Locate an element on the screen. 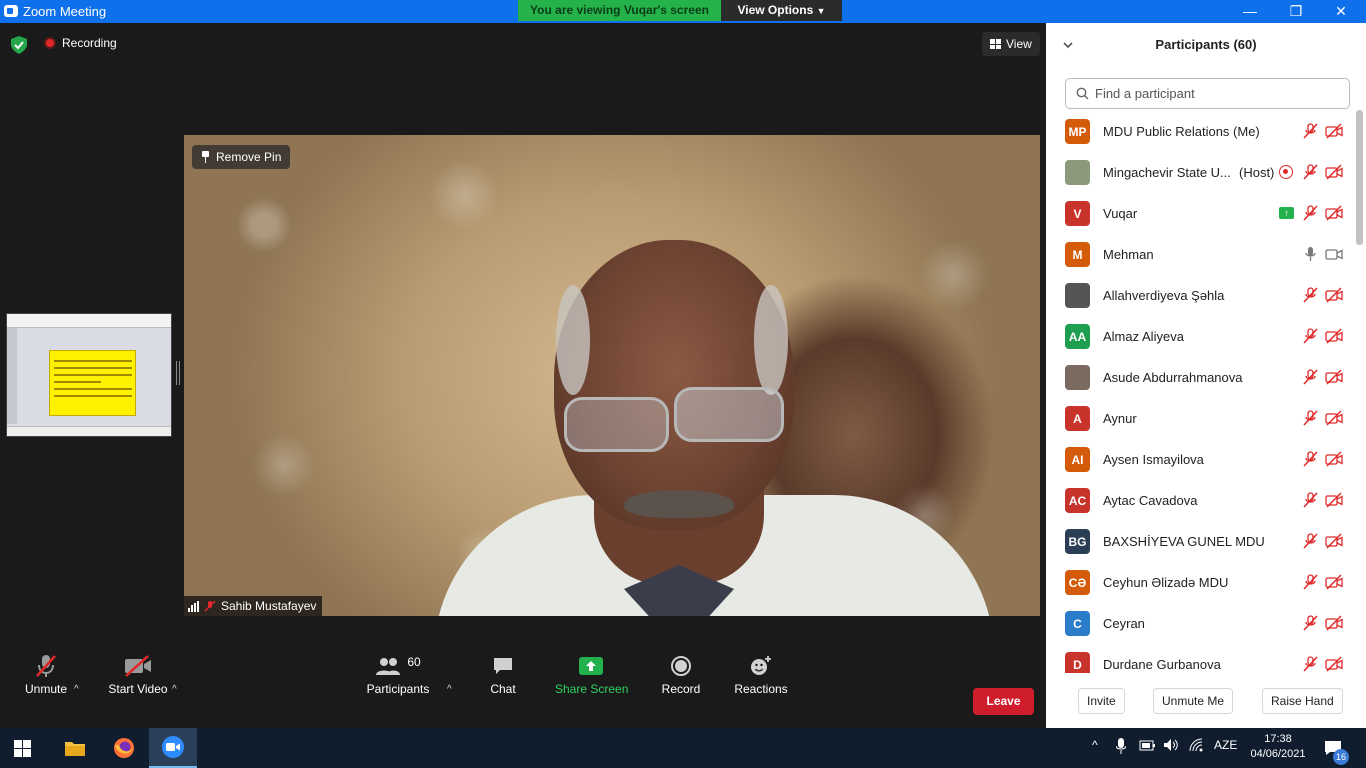 Image resolution: width=1366 pixels, height=768 pixels. participant-row: Asude Abdurrahmanova is located at coordinates (1200, 377).